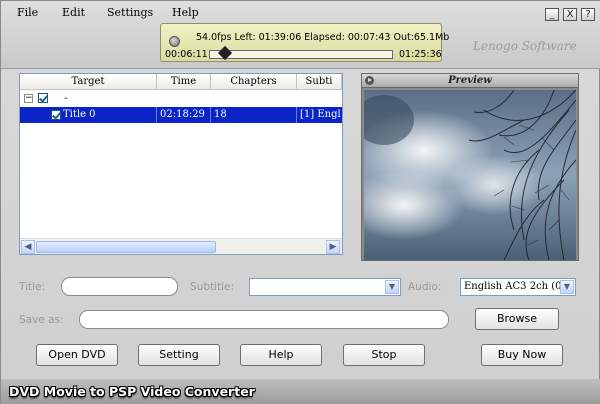 The height and width of the screenshot is (404, 600). What do you see at coordinates (66, 98) in the screenshot?
I see `root-label: -` at bounding box center [66, 98].